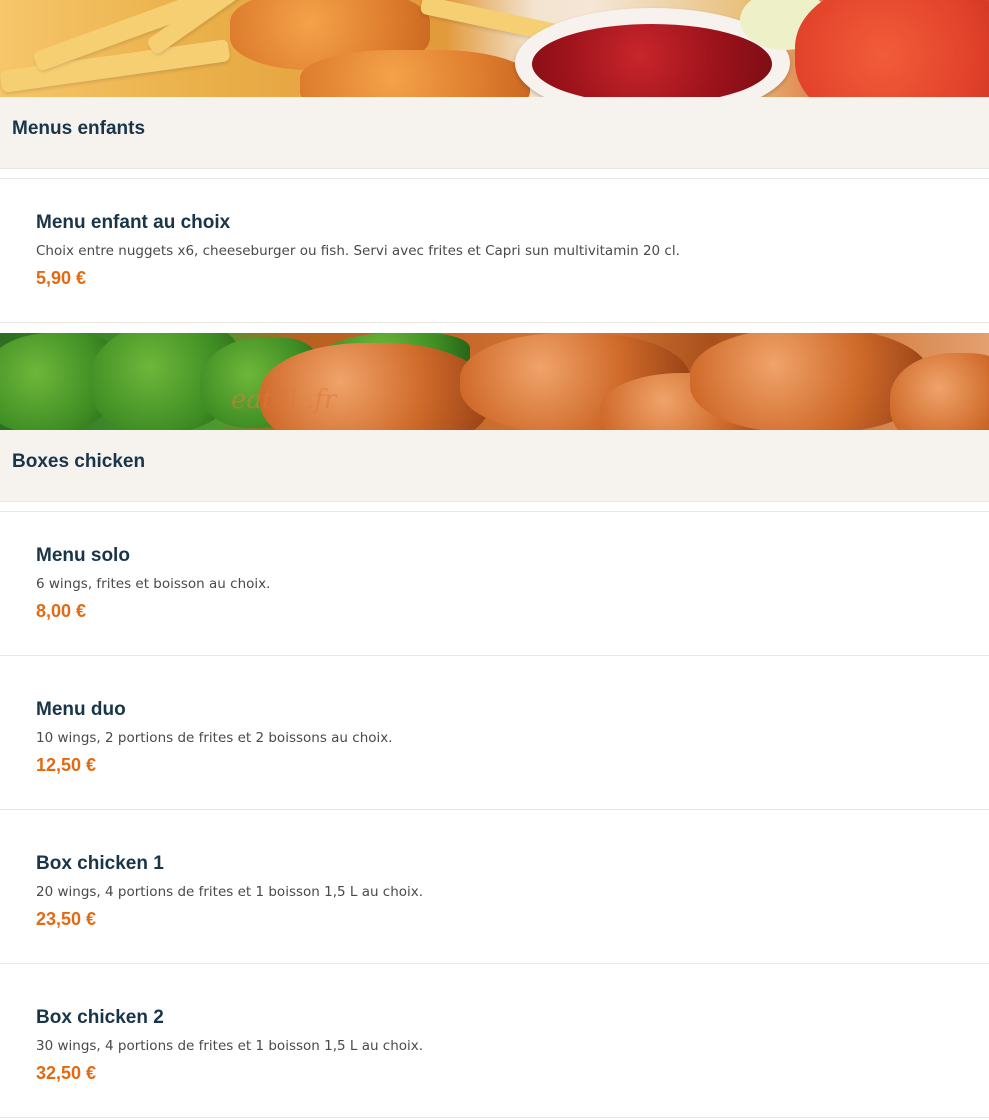  I want to click on item-title: Box chicken 2, so click(100, 1017).